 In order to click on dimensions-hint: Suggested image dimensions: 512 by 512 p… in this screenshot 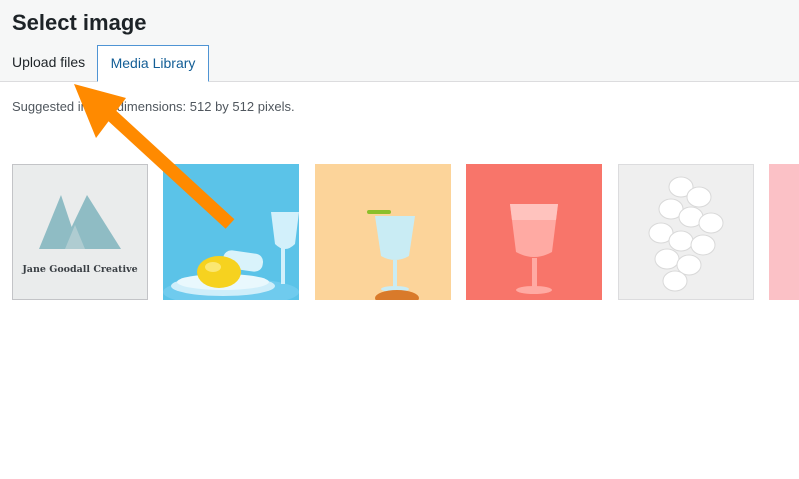, I will do `click(153, 106)`.